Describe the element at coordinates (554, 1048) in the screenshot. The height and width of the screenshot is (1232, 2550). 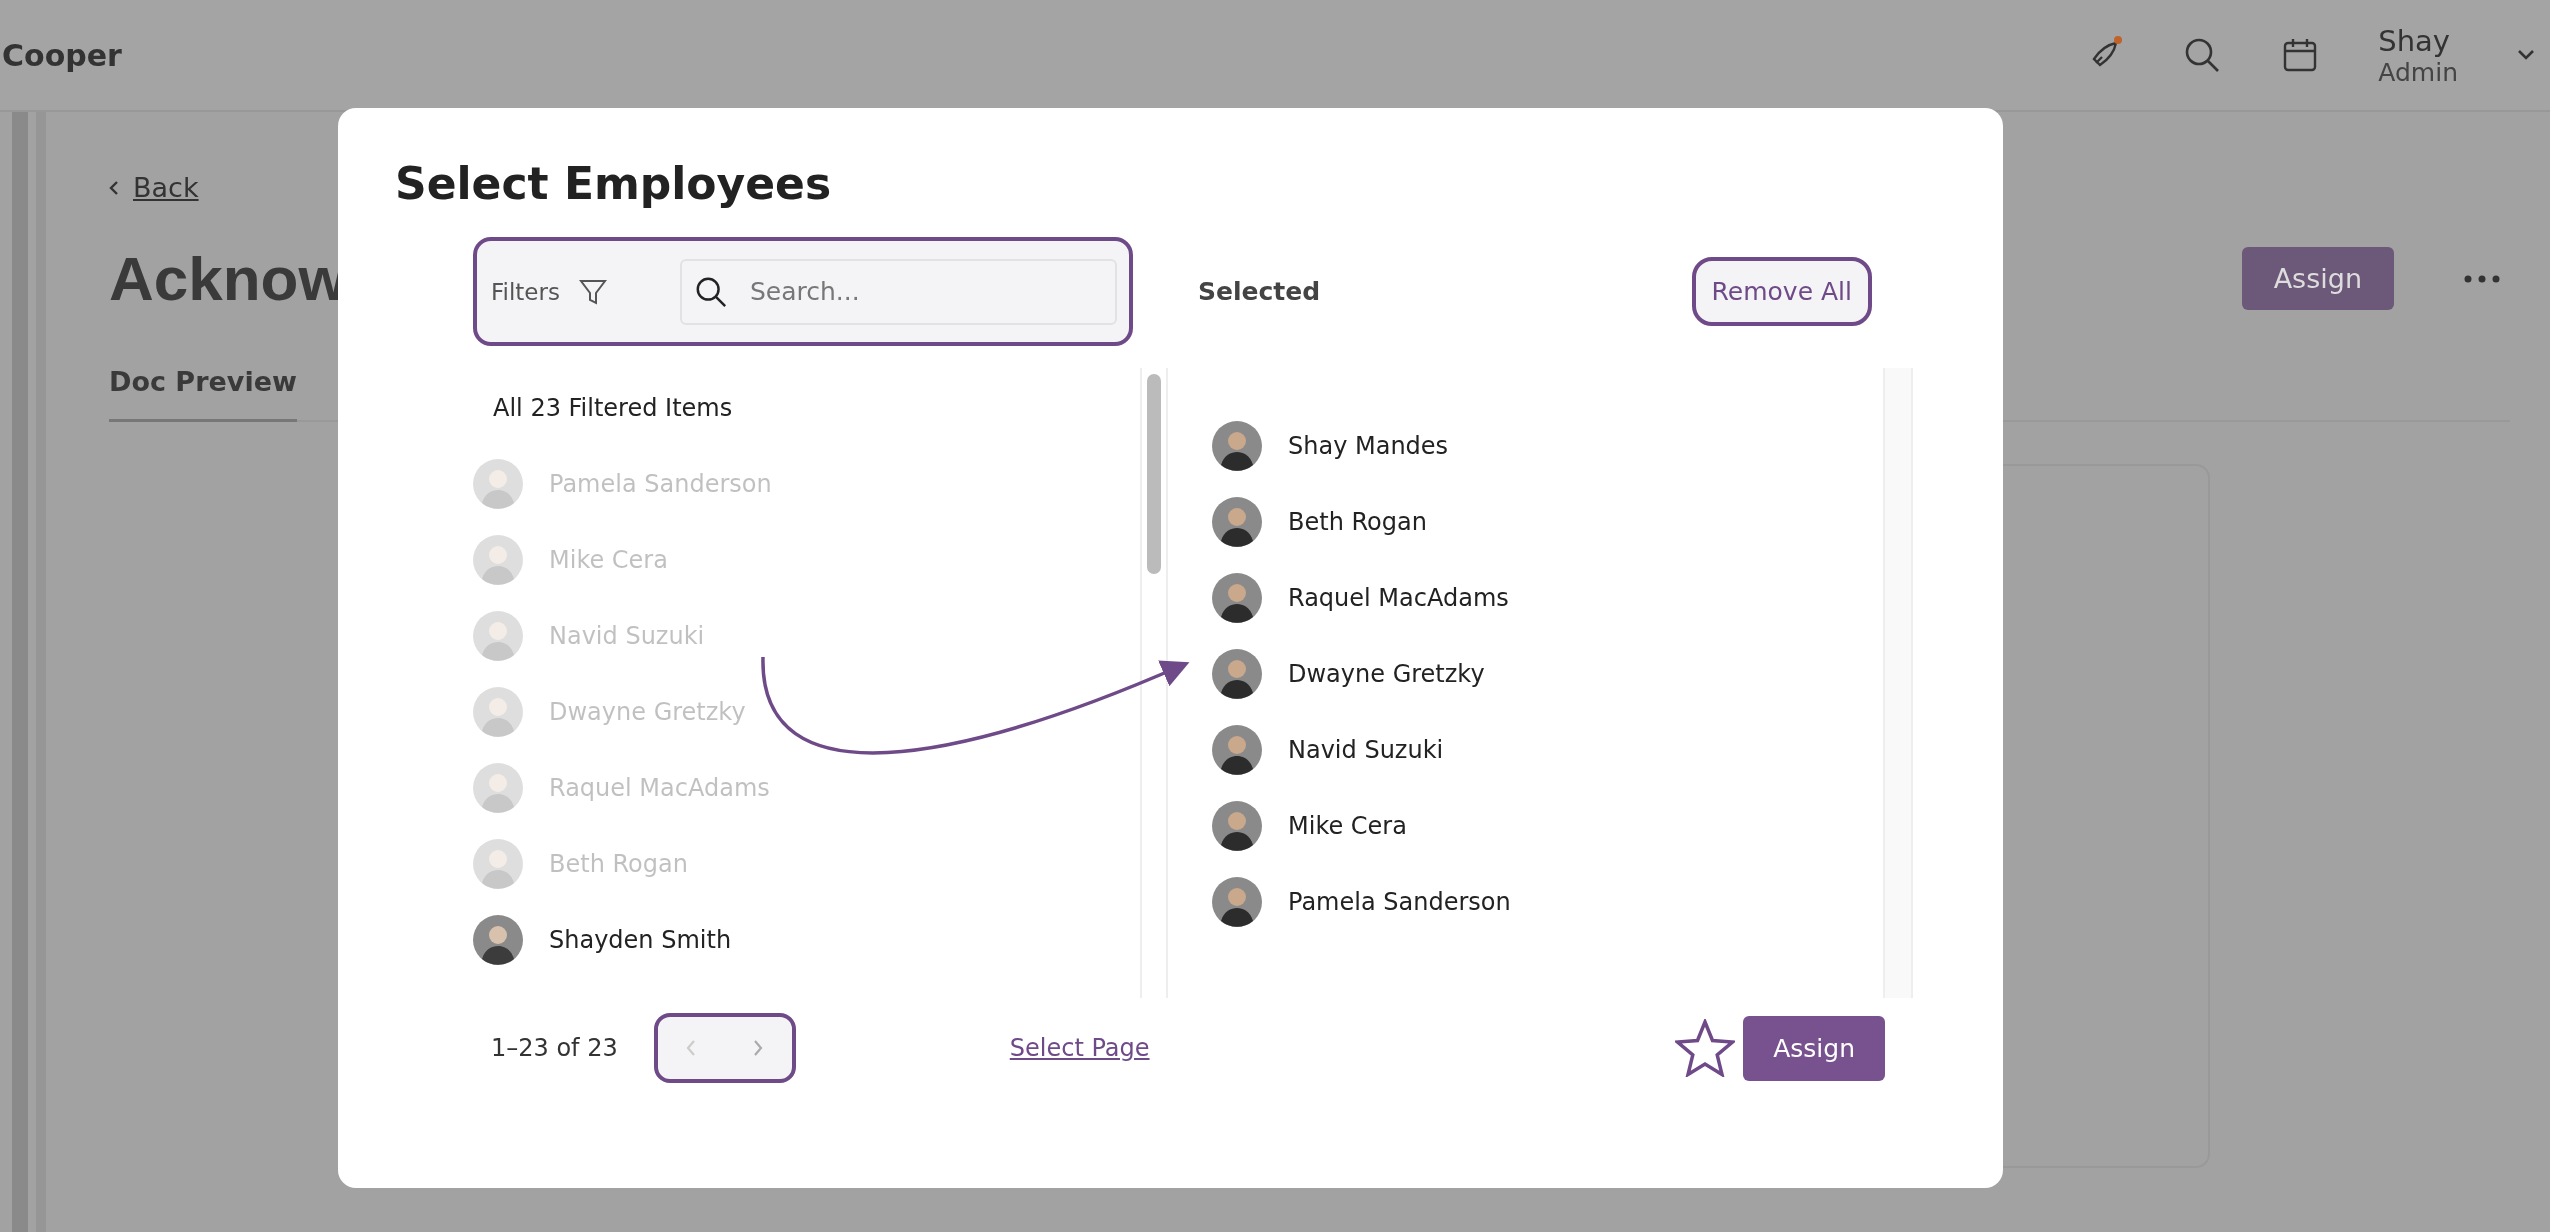
I see `page-range: 1–23 of 23` at that location.